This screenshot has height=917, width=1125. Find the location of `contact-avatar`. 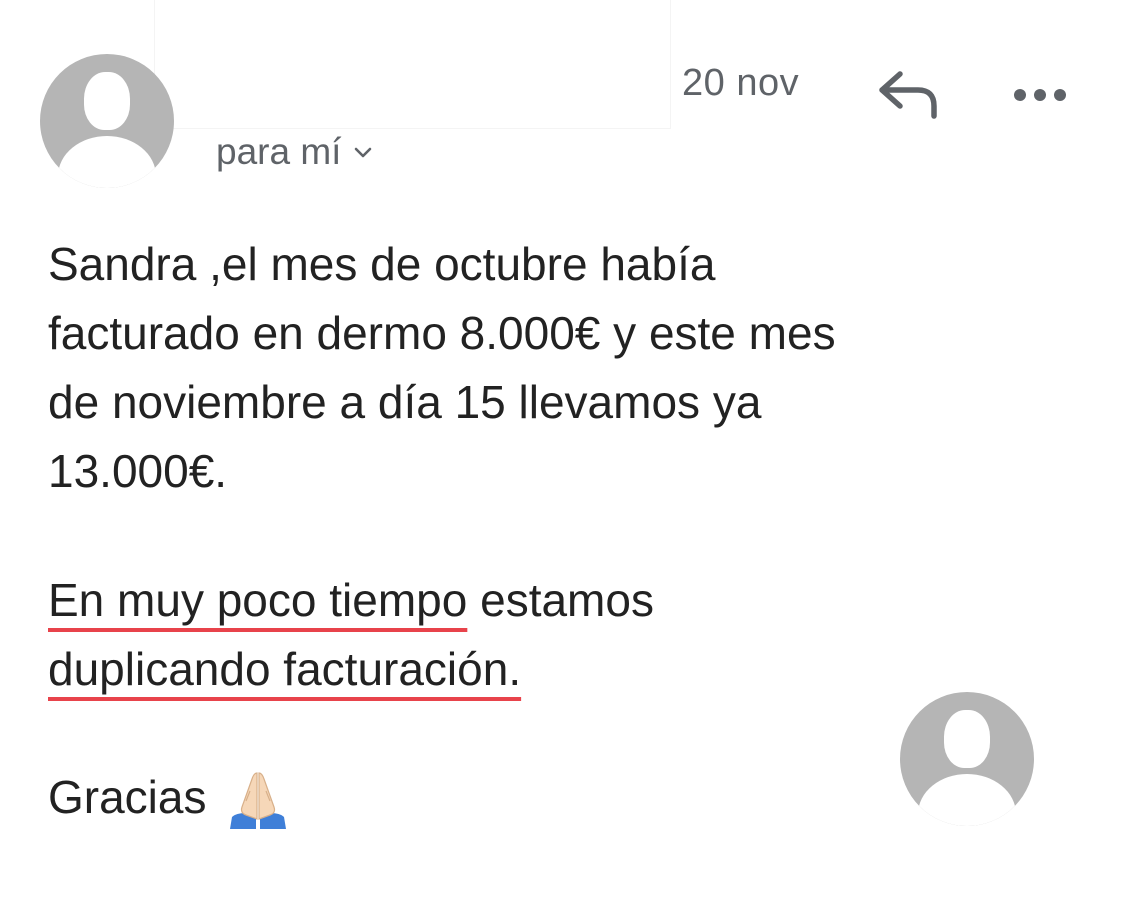

contact-avatar is located at coordinates (967, 759).